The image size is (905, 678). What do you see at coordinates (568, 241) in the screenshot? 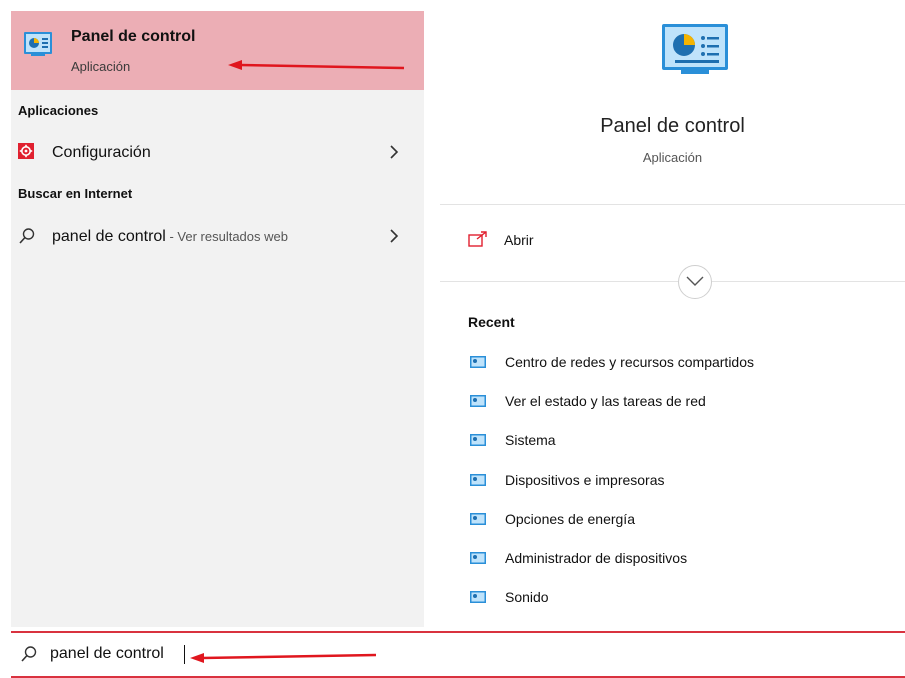
I see `open-action: Abrir` at bounding box center [568, 241].